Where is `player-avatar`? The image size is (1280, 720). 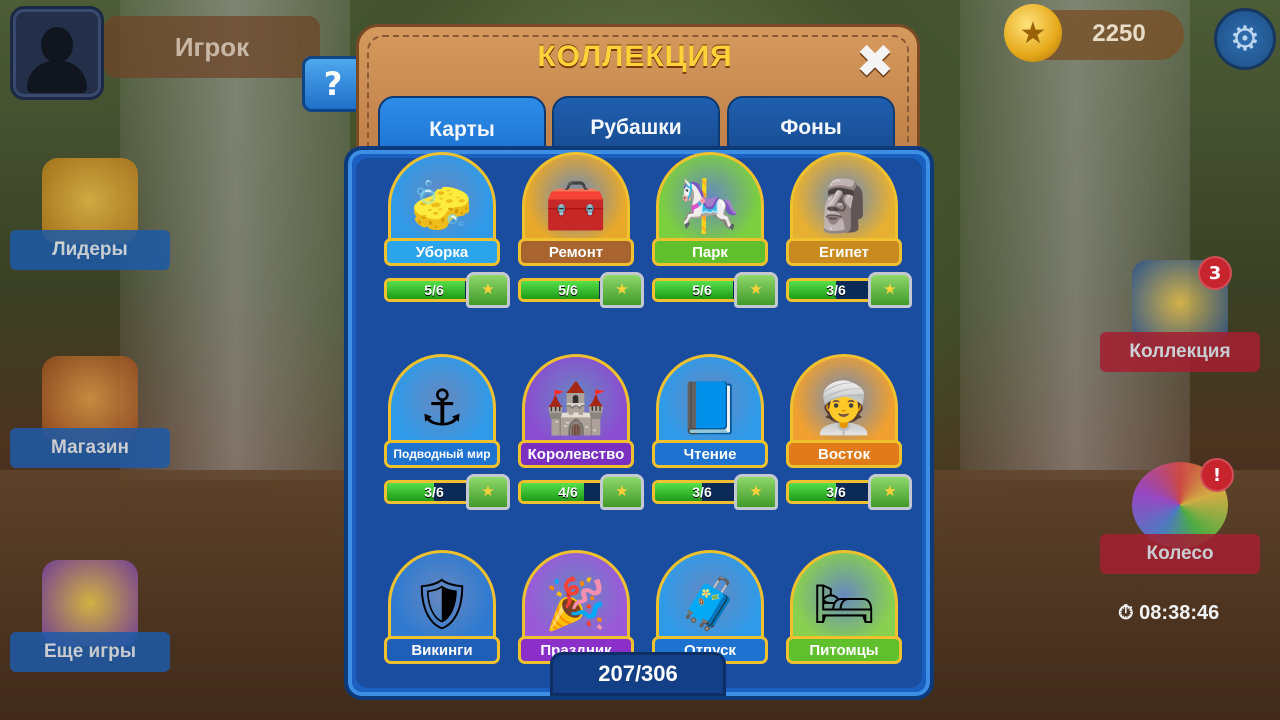
player-avatar is located at coordinates (57, 53).